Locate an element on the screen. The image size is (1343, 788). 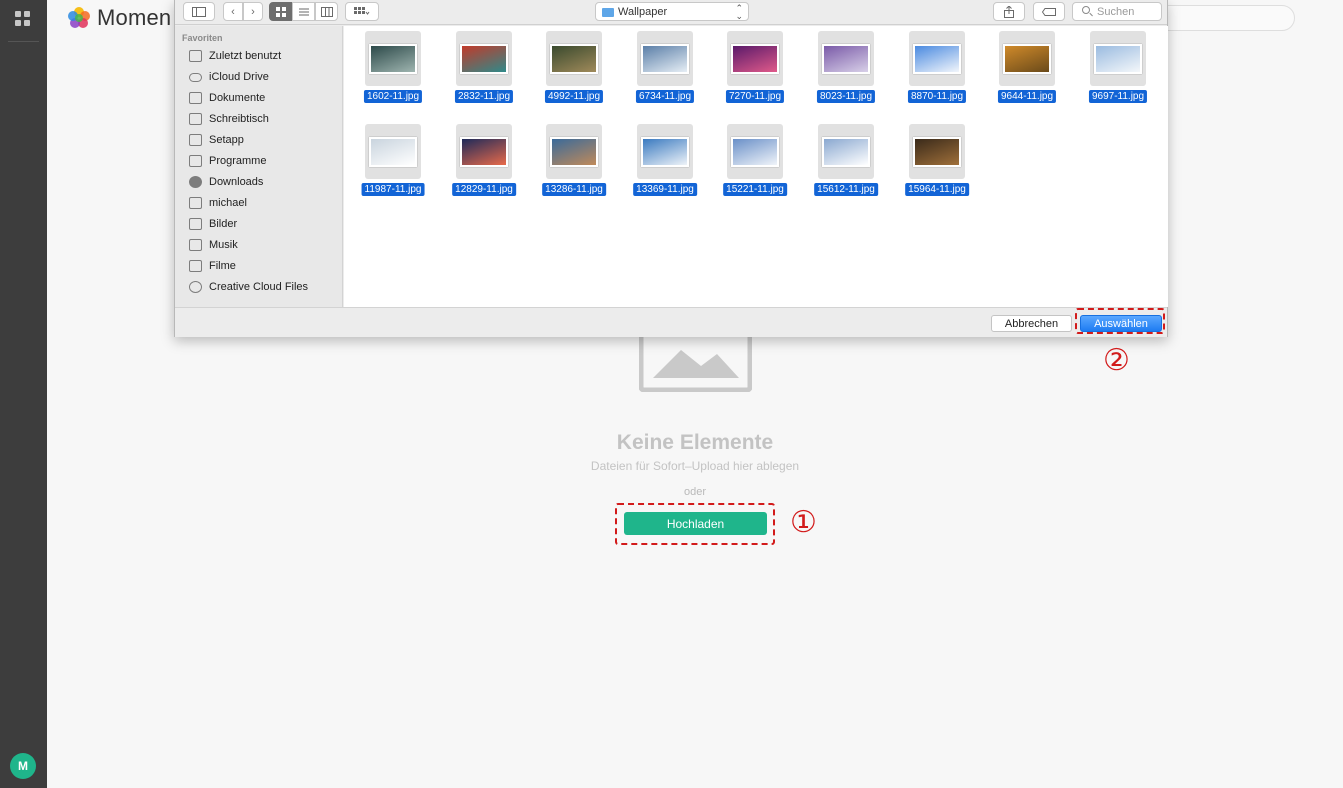
photos-logo-icon is located at coordinates (79, 17).